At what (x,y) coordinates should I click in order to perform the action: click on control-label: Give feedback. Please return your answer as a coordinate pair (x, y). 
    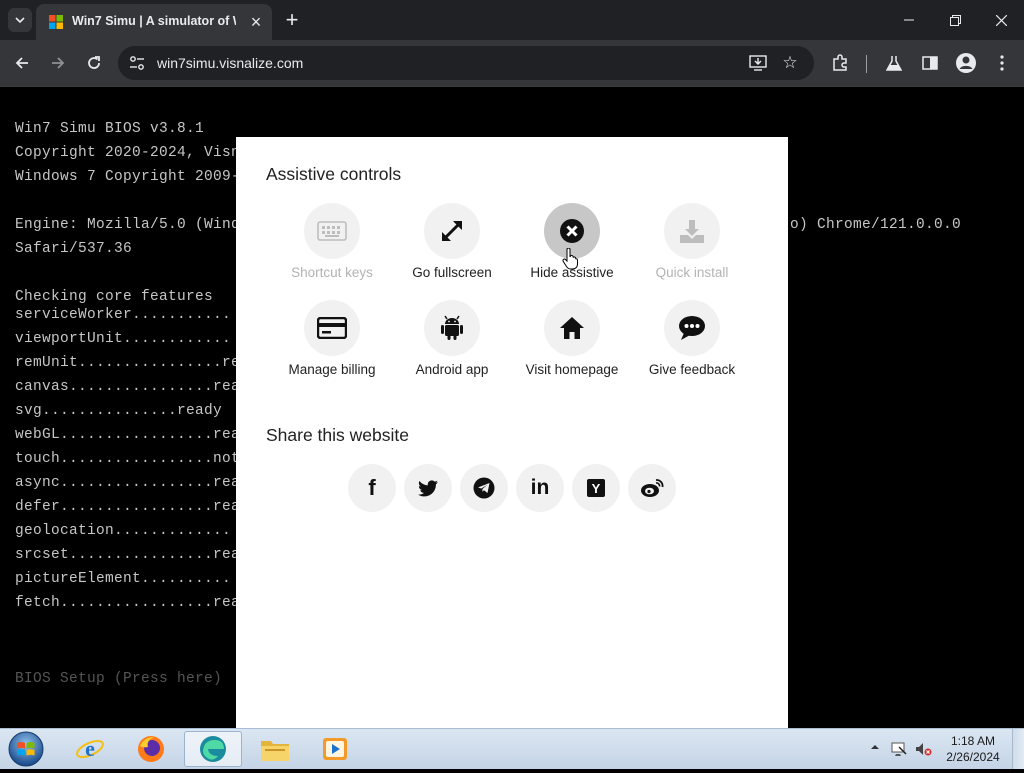
    Looking at the image, I should click on (692, 369).